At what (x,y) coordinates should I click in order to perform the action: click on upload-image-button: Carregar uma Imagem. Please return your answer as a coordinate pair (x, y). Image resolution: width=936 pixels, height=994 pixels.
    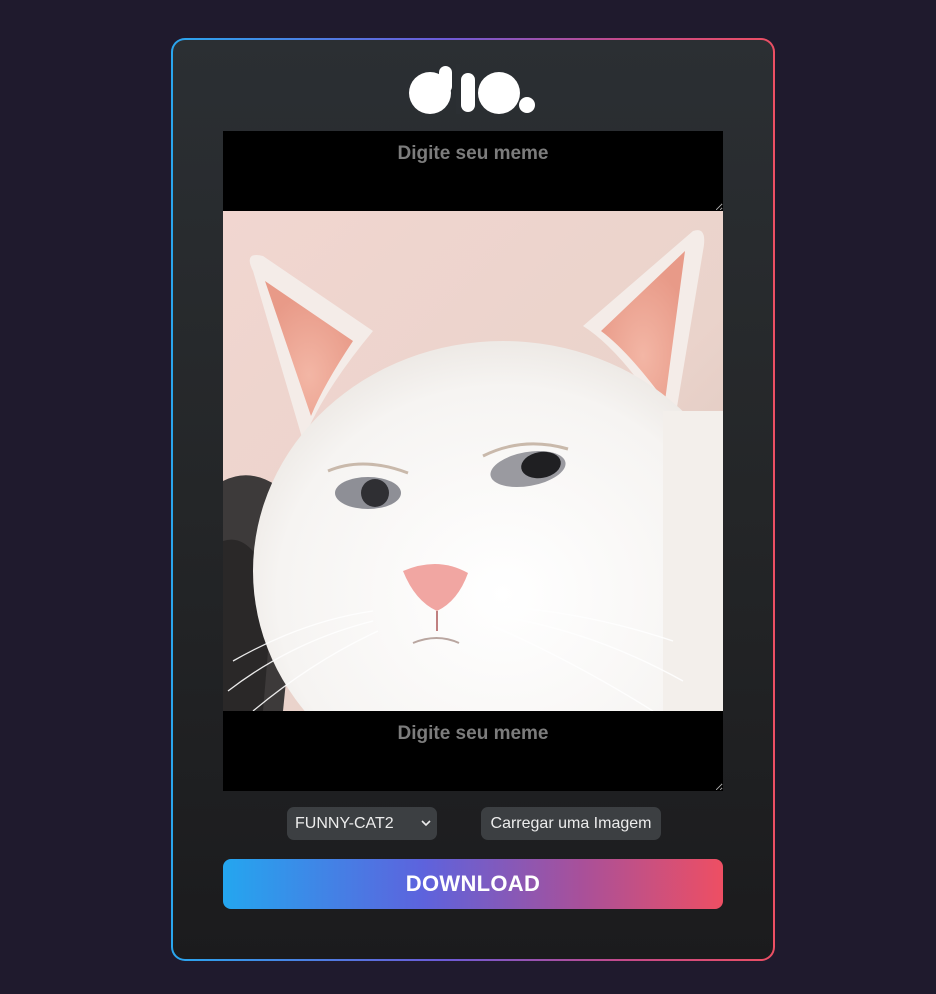
    Looking at the image, I should click on (571, 823).